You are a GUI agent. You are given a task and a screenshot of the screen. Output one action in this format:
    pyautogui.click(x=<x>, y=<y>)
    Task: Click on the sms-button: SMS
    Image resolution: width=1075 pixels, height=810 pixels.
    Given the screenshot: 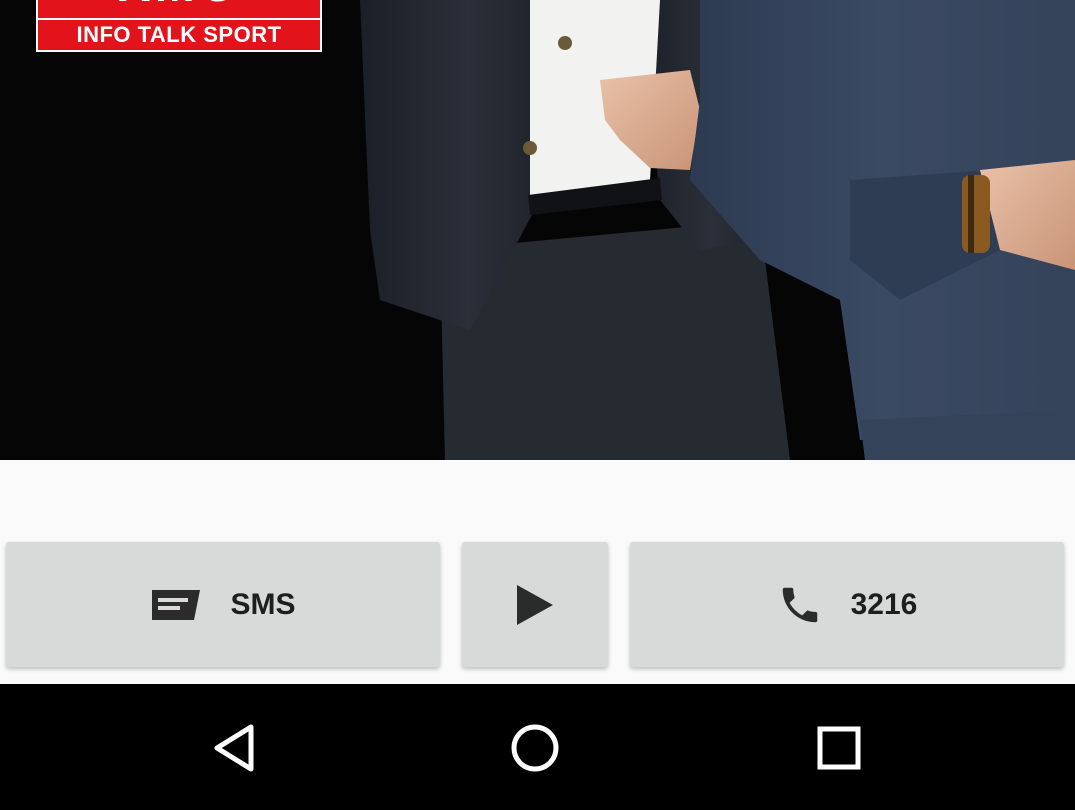 What is the action you would take?
    pyautogui.click(x=223, y=604)
    